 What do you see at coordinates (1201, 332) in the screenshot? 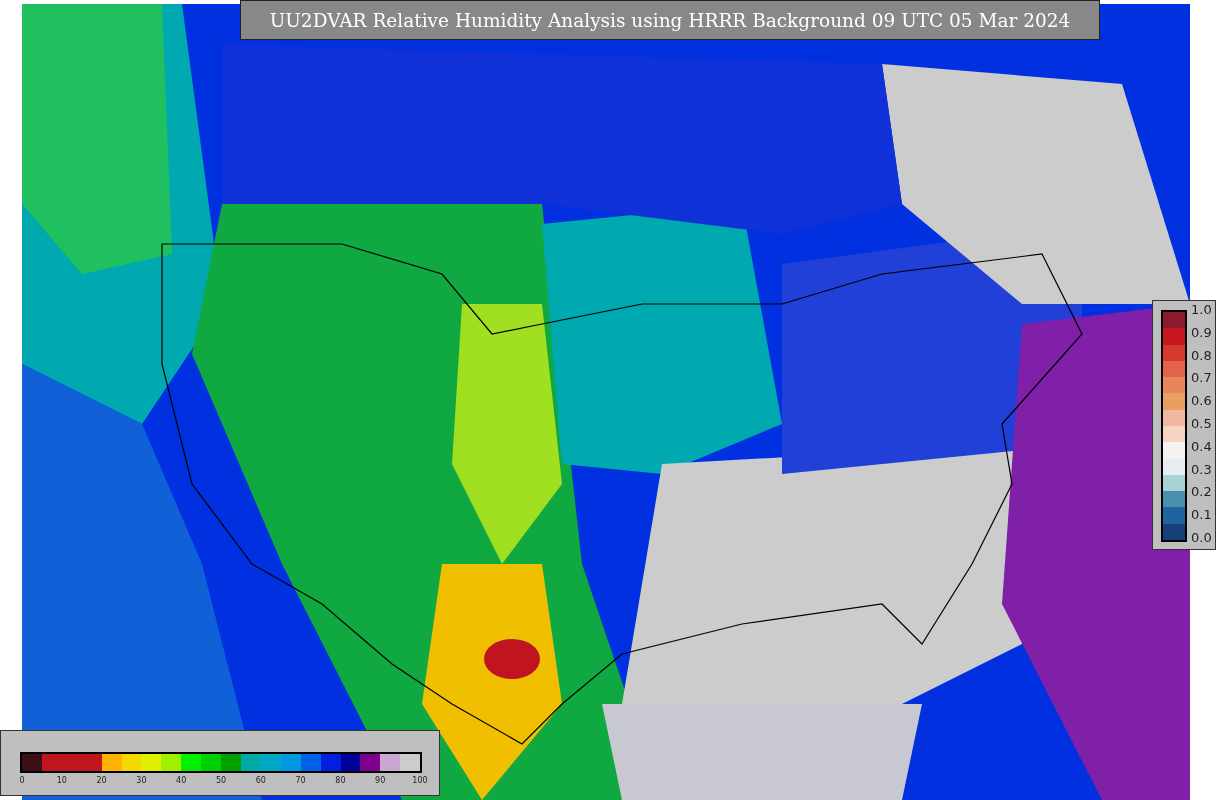
I see `tick-label: 0.9` at bounding box center [1201, 332].